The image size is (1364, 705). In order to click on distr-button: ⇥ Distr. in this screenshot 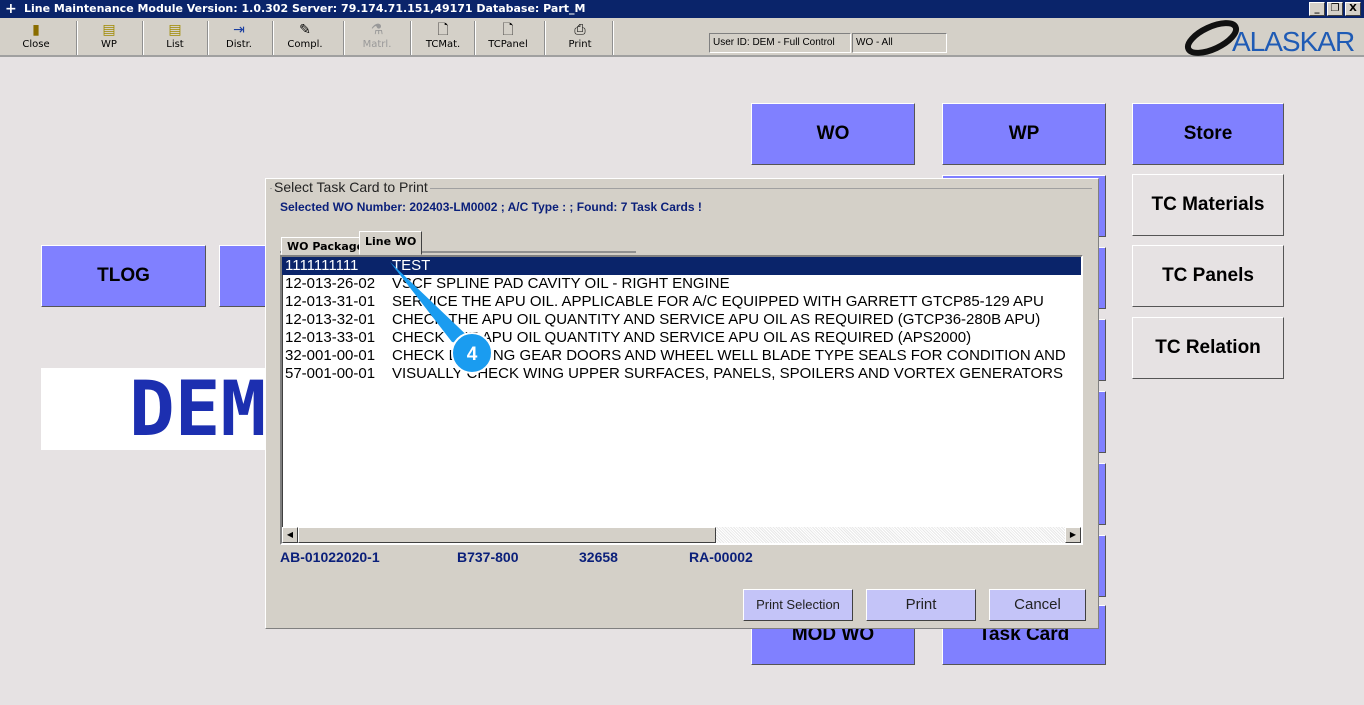, I will do `click(239, 38)`.